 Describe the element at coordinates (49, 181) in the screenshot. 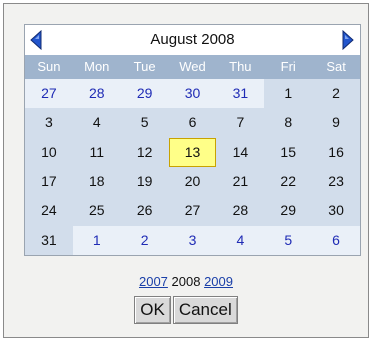

I see `day-cell: 17` at that location.